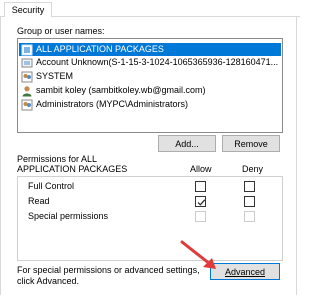 The width and height of the screenshot is (320, 296). I want to click on read-allow-checkbox, so click(200, 201).